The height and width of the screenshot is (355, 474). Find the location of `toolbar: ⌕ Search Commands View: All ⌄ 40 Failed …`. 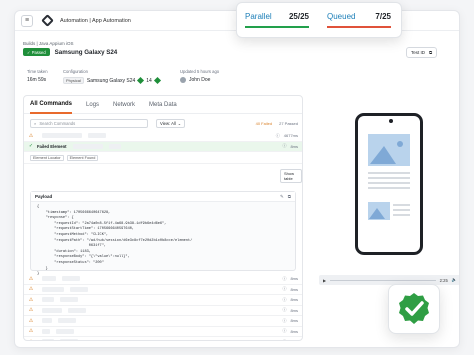

toolbar: ⌕ Search Commands View: All ⌄ 40 Failed … is located at coordinates (164, 123).